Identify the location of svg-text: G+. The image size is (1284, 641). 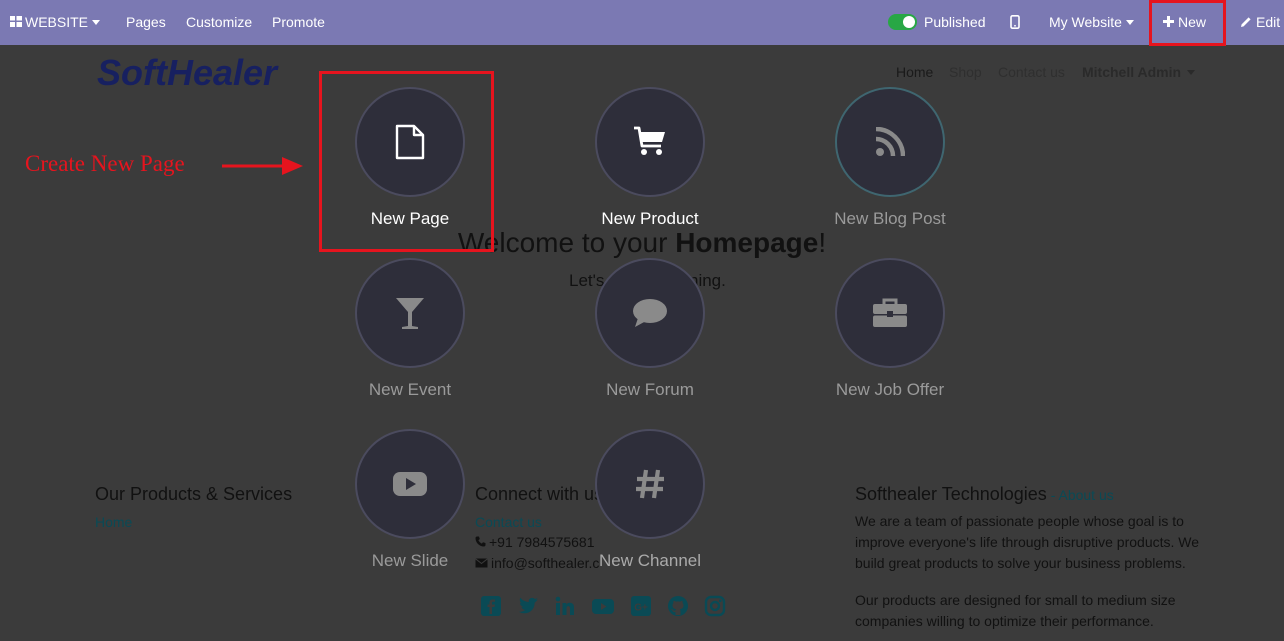
(641, 608).